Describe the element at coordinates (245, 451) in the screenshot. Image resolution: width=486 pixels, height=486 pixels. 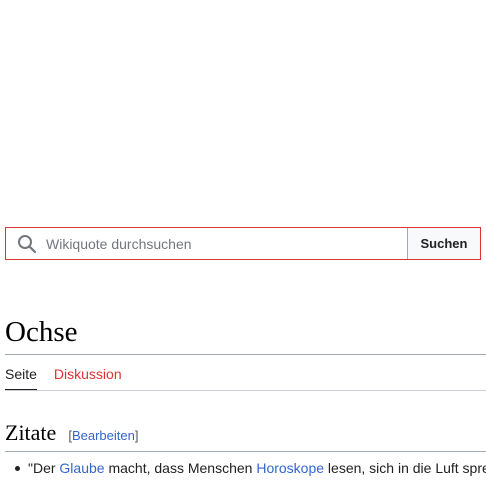
I see `section-divider` at that location.